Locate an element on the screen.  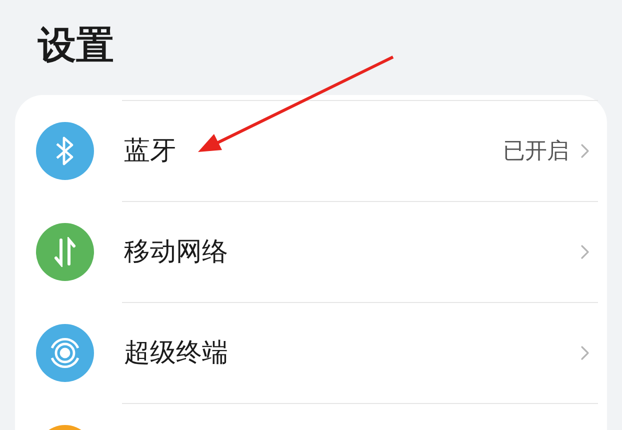
bluetooth-icon is located at coordinates (65, 151).